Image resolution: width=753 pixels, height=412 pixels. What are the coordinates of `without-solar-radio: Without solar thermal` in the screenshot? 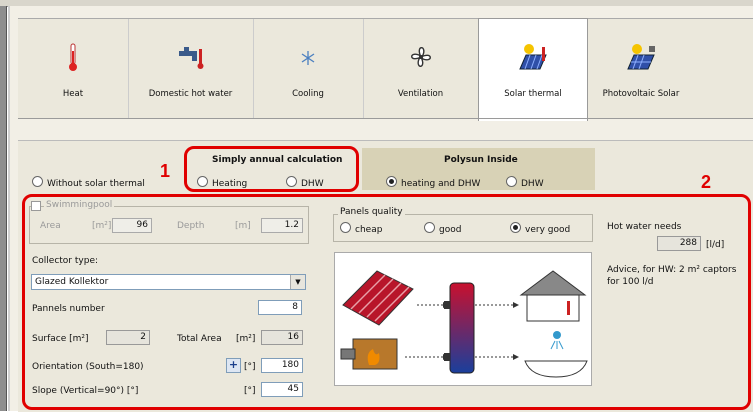 It's located at (88, 182).